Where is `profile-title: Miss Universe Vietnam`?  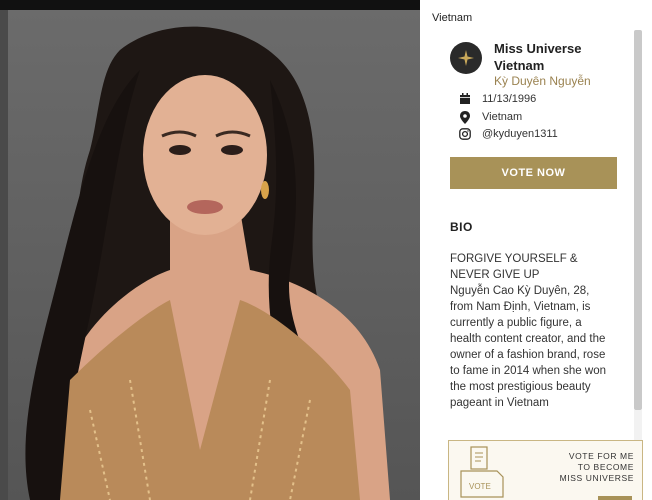
profile-title: Miss Universe Vietnam is located at coordinates (538, 57).